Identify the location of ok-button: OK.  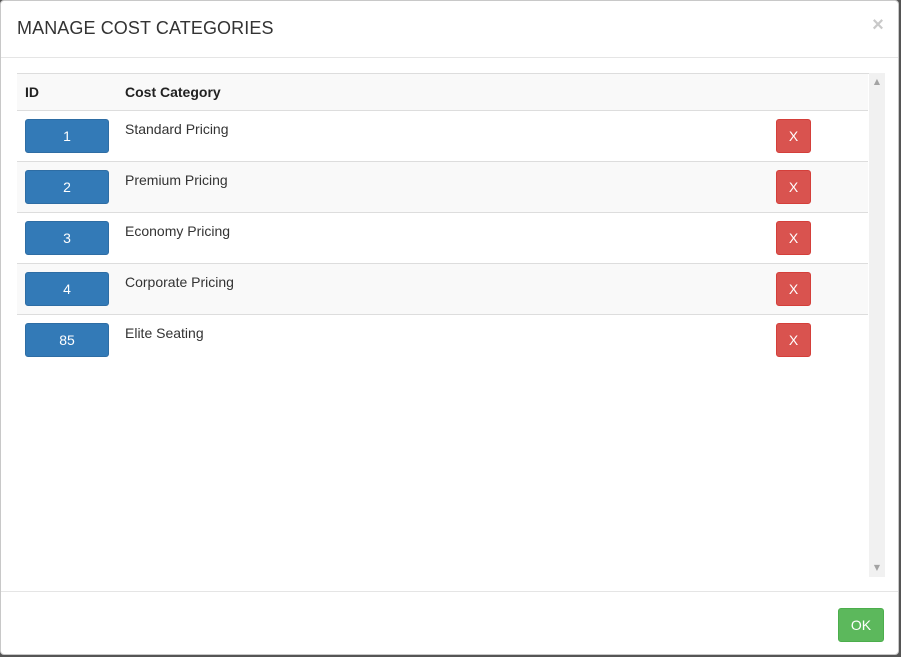
(861, 625).